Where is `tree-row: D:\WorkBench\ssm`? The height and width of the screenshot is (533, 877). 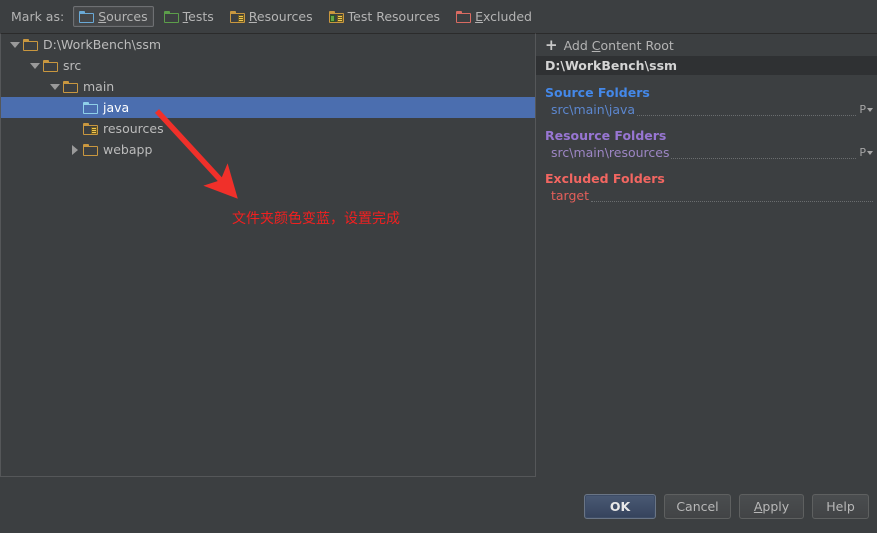
tree-row: D:\WorkBench\ssm is located at coordinates (268, 44).